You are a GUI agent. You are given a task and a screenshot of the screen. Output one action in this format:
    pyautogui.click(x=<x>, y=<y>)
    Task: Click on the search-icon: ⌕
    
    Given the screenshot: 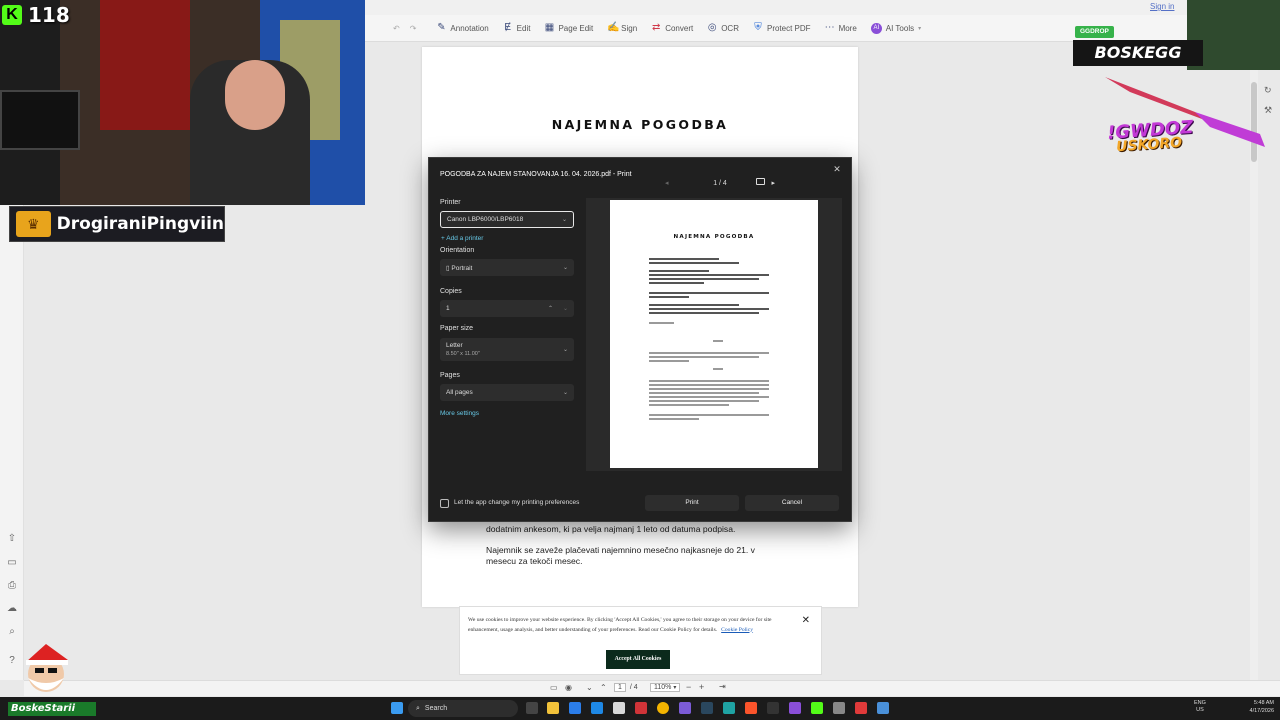 What is the action you would take?
    pyautogui.click(x=12, y=632)
    